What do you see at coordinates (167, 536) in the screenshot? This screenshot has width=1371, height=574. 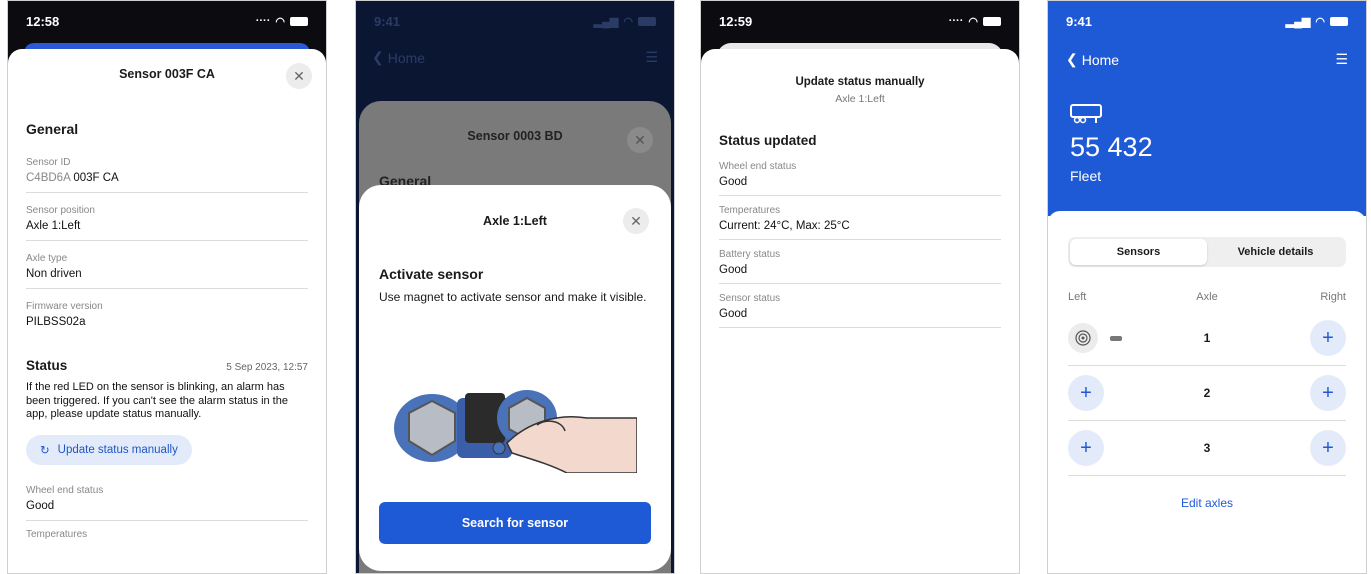 I see `field-temperatures: Temperatures` at bounding box center [167, 536].